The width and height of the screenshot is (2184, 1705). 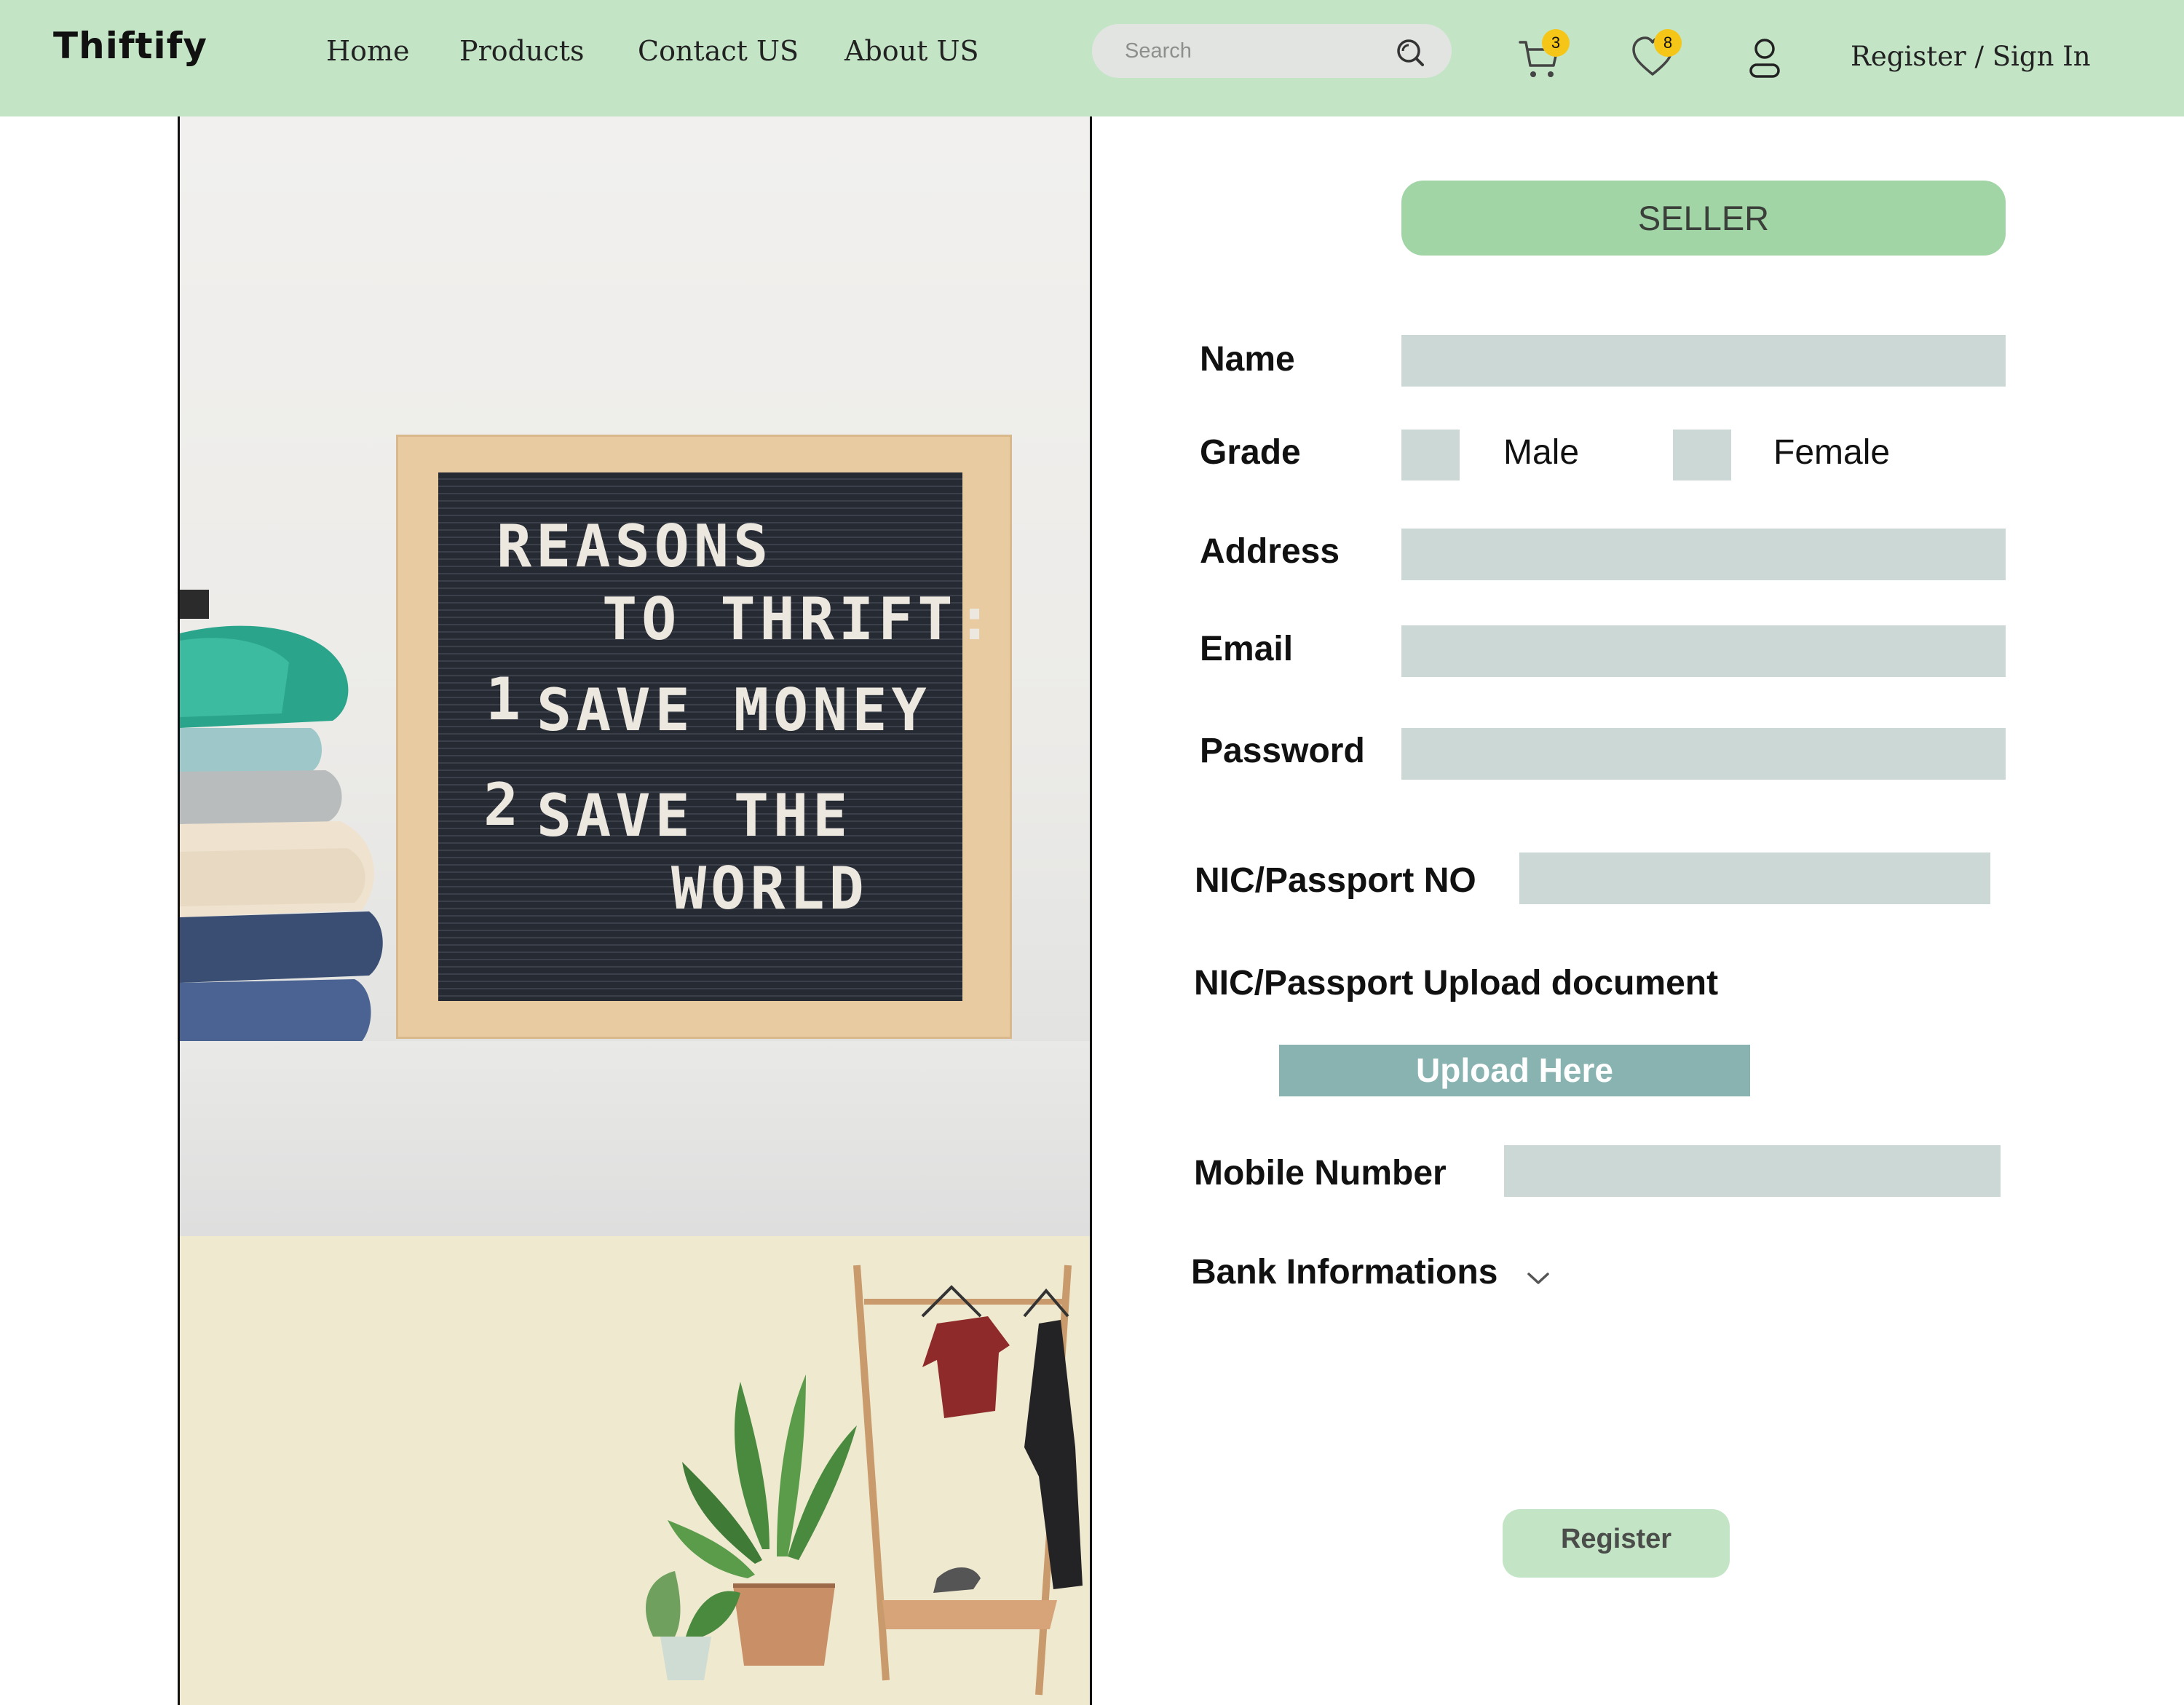 What do you see at coordinates (506, 699) in the screenshot?
I see `board-line-3: 1` at bounding box center [506, 699].